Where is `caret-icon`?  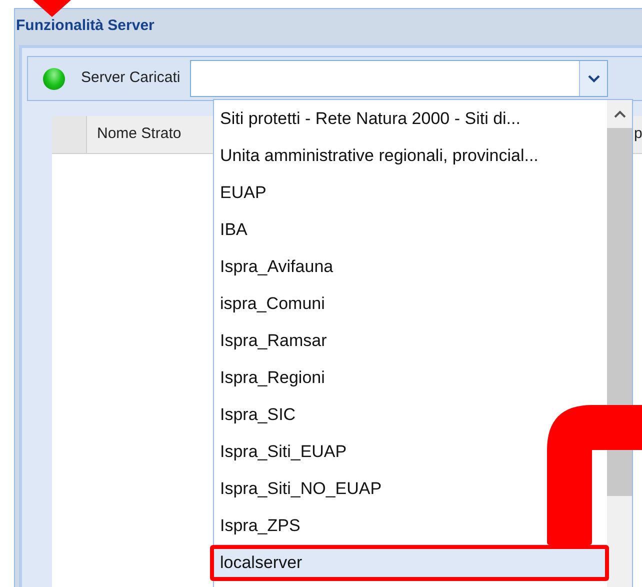
caret-icon is located at coordinates (593, 78).